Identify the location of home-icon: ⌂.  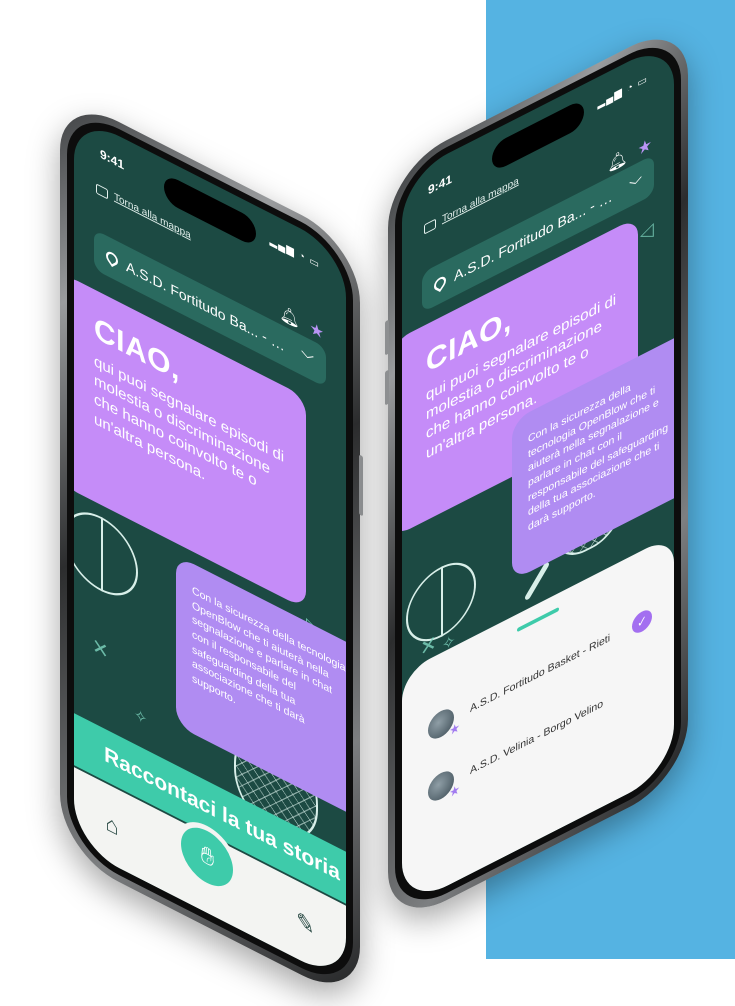
(111, 825).